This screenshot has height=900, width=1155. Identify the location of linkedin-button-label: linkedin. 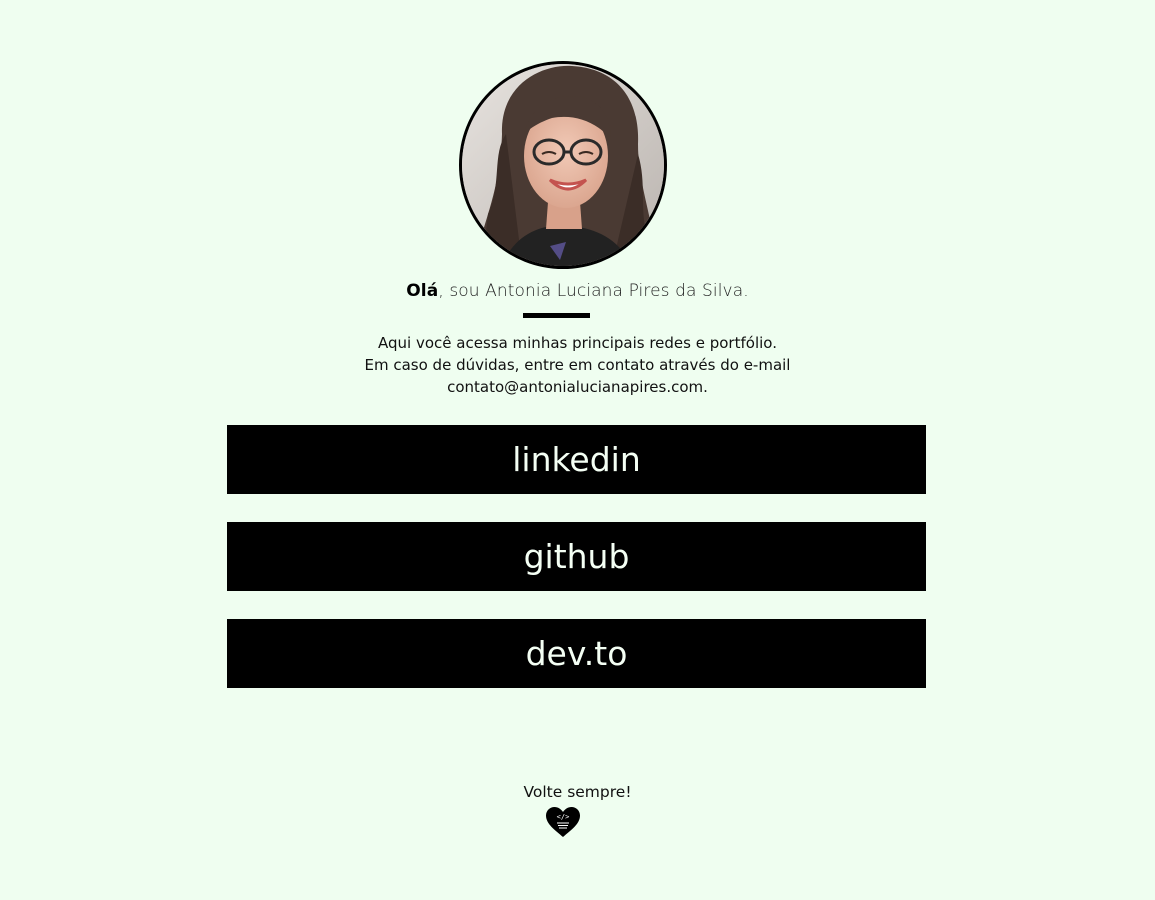
(576, 459).